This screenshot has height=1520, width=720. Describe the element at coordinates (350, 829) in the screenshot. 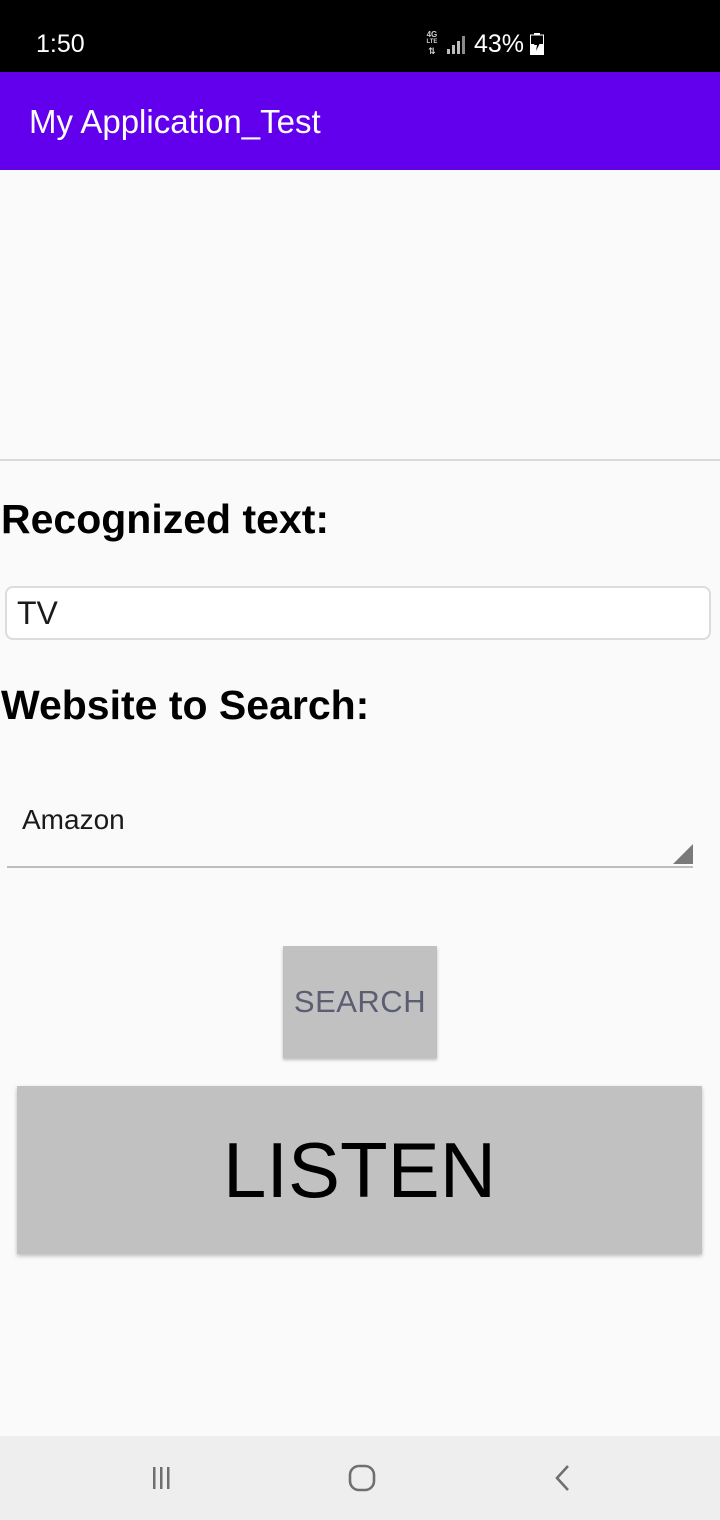

I see `website-dropdown: Amazon` at that location.